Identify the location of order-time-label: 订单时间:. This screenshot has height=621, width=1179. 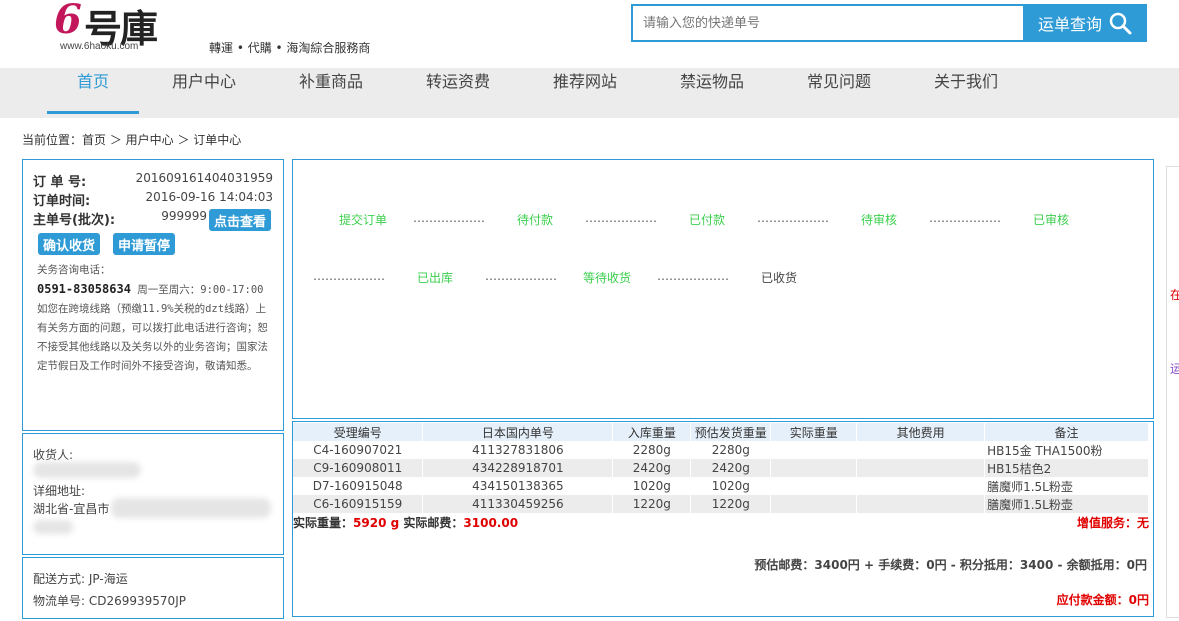
(62, 201).